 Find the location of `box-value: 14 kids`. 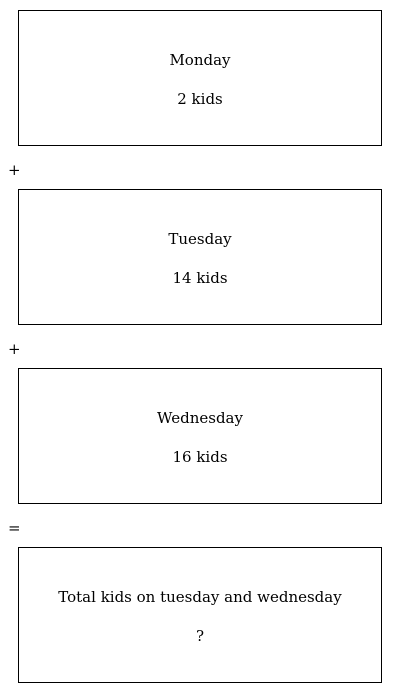

box-value: 14 kids is located at coordinates (200, 278).